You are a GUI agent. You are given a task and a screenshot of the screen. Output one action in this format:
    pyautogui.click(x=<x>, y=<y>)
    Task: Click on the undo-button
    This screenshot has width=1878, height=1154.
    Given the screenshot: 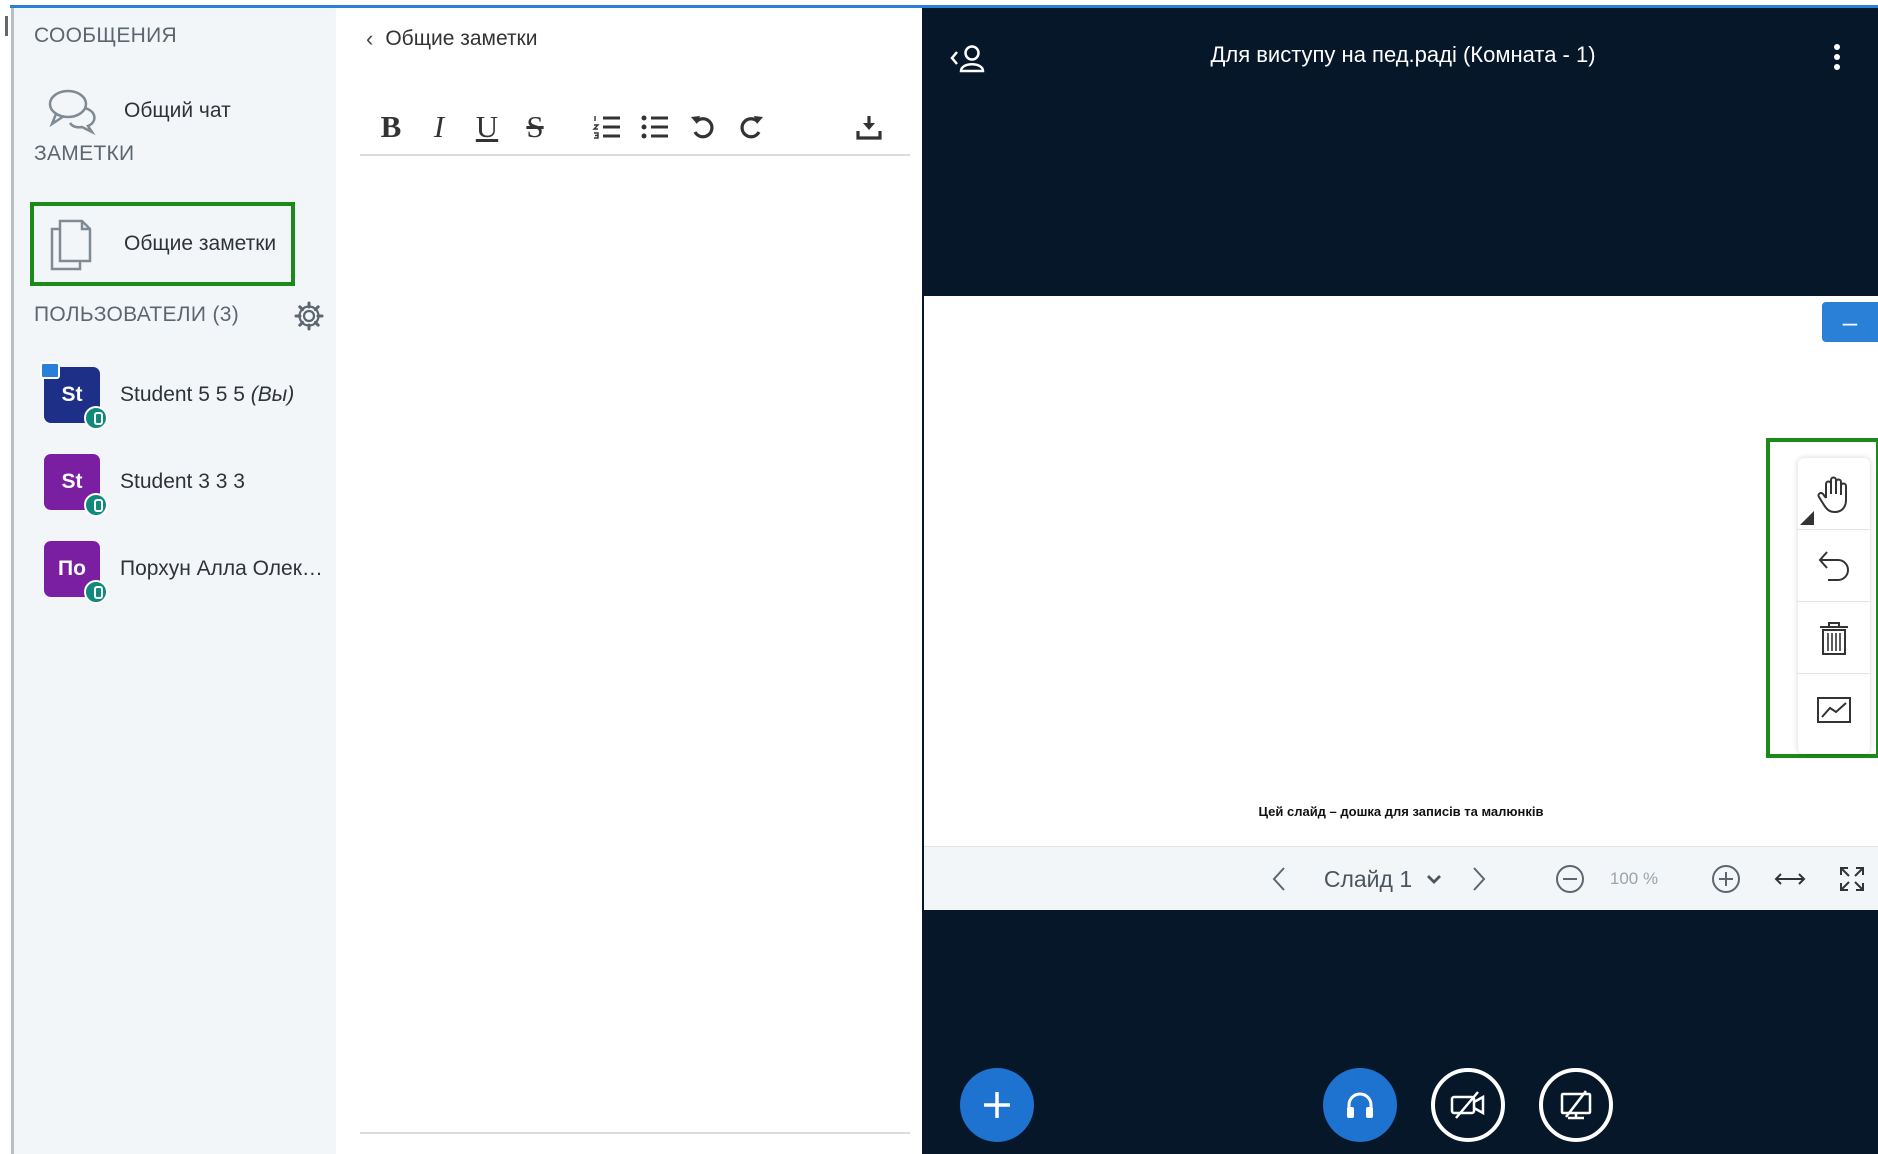 What is the action you would take?
    pyautogui.click(x=703, y=127)
    